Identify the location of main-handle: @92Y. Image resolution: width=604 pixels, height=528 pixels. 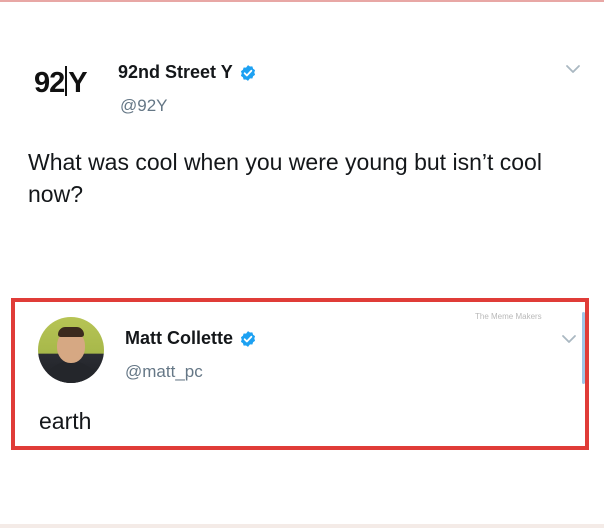
(144, 106).